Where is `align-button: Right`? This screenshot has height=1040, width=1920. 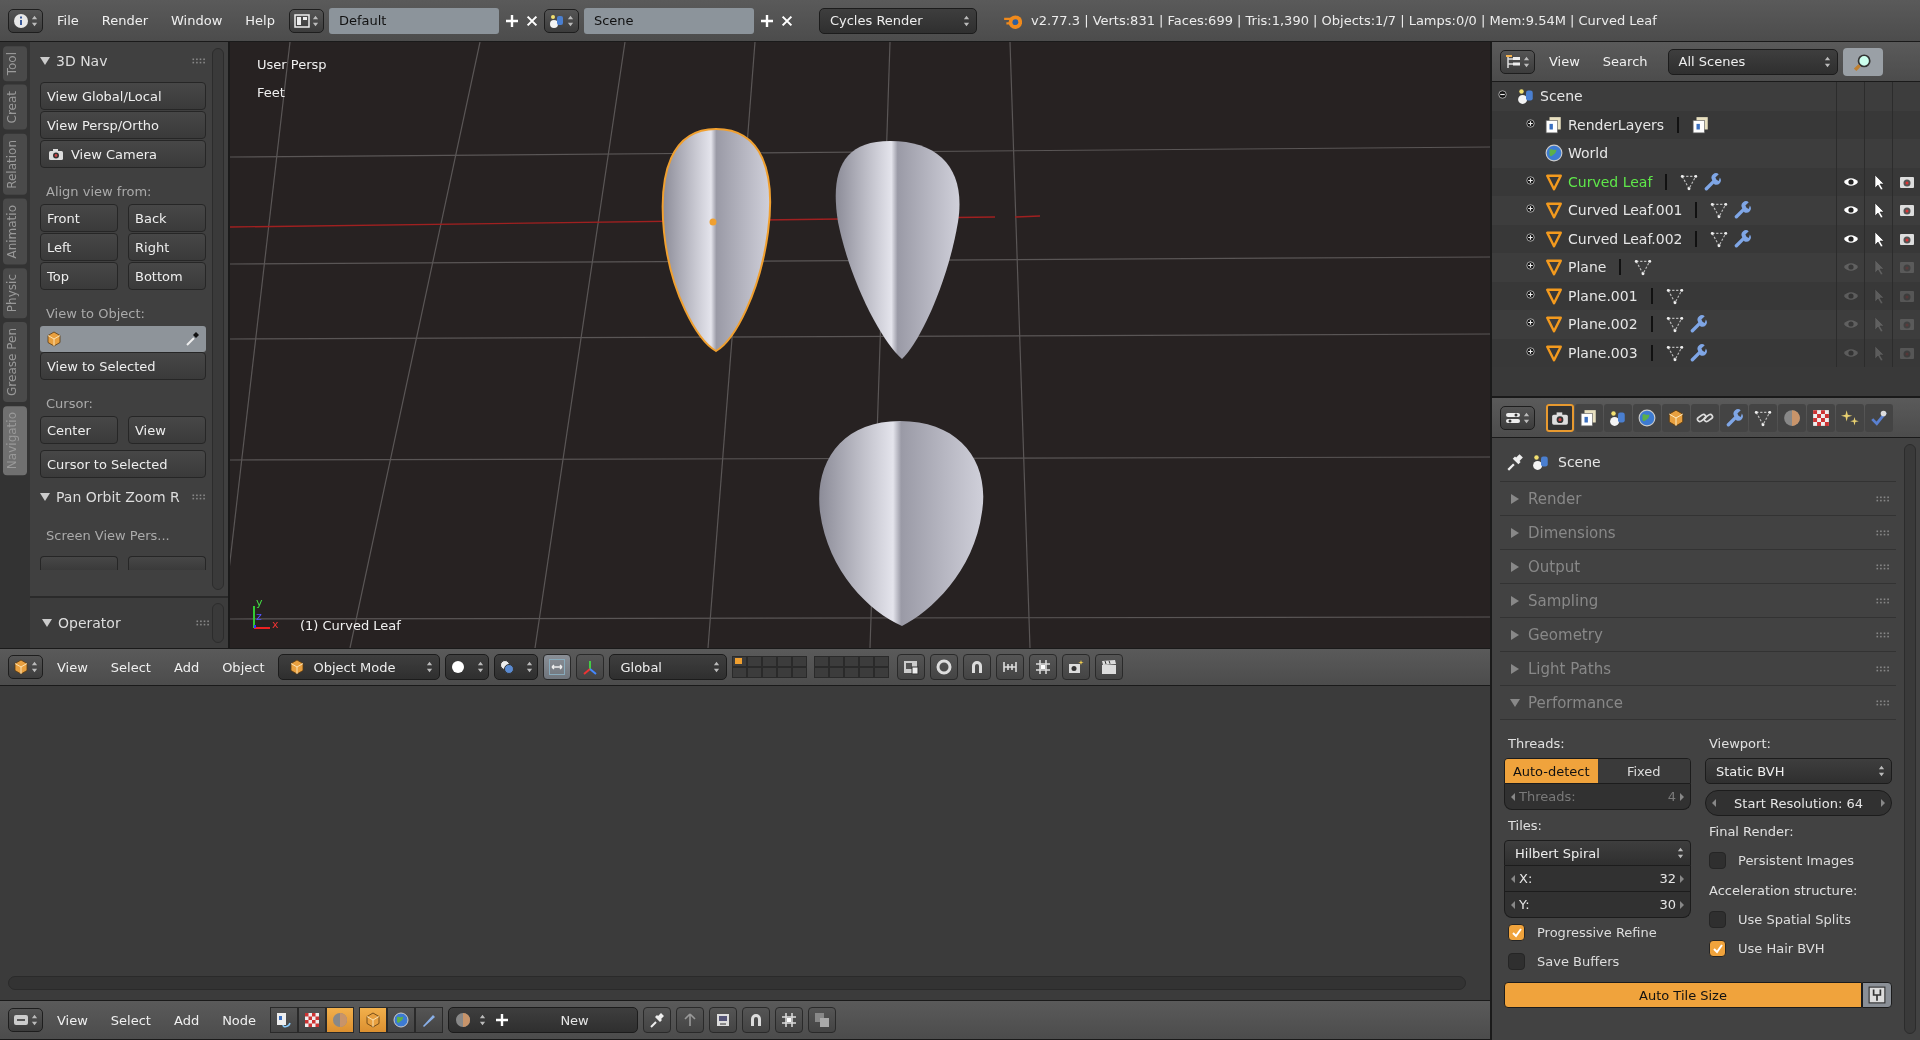 align-button: Right is located at coordinates (167, 247).